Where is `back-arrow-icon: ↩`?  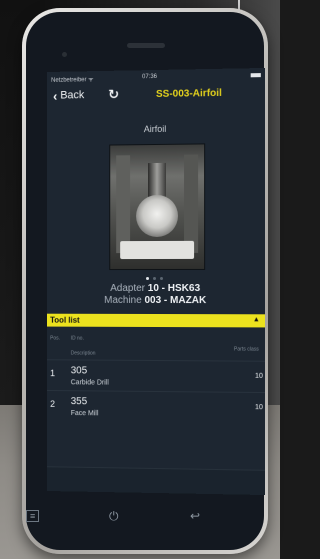
back-arrow-icon: ↩ is located at coordinates (195, 516).